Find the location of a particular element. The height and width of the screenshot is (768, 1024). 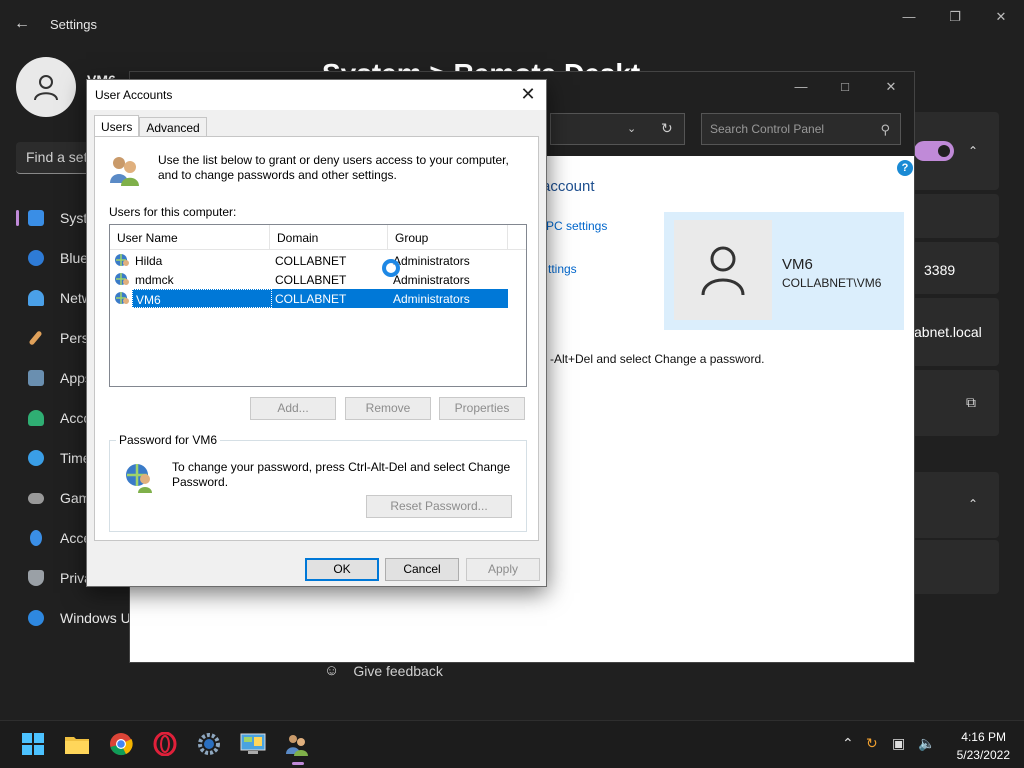

table-row: mdmck COLLABNET Administrators is located at coordinates (311, 279).